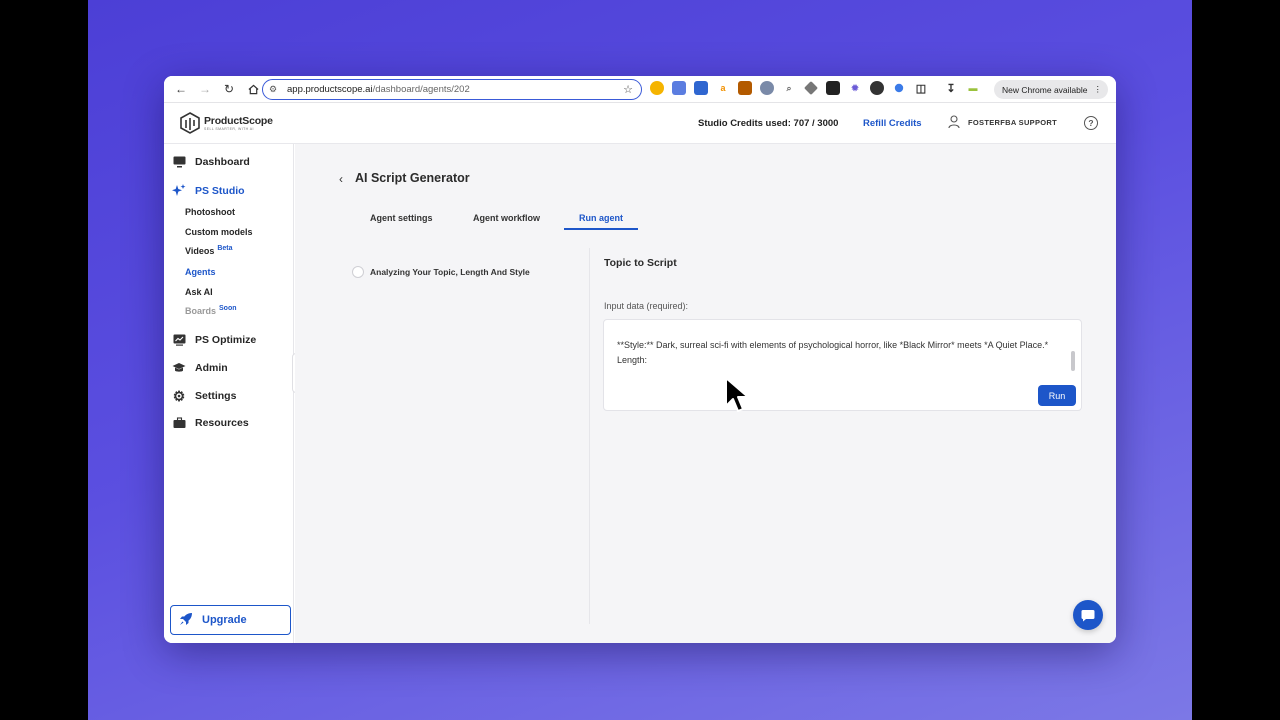 The width and height of the screenshot is (1280, 720). What do you see at coordinates (640, 263) in the screenshot?
I see `section-title: Topic to Script` at bounding box center [640, 263].